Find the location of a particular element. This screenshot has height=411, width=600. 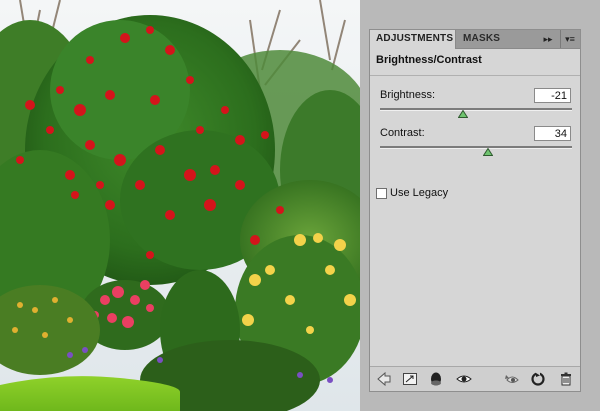

view-previous-state-icon is located at coordinates (512, 379).